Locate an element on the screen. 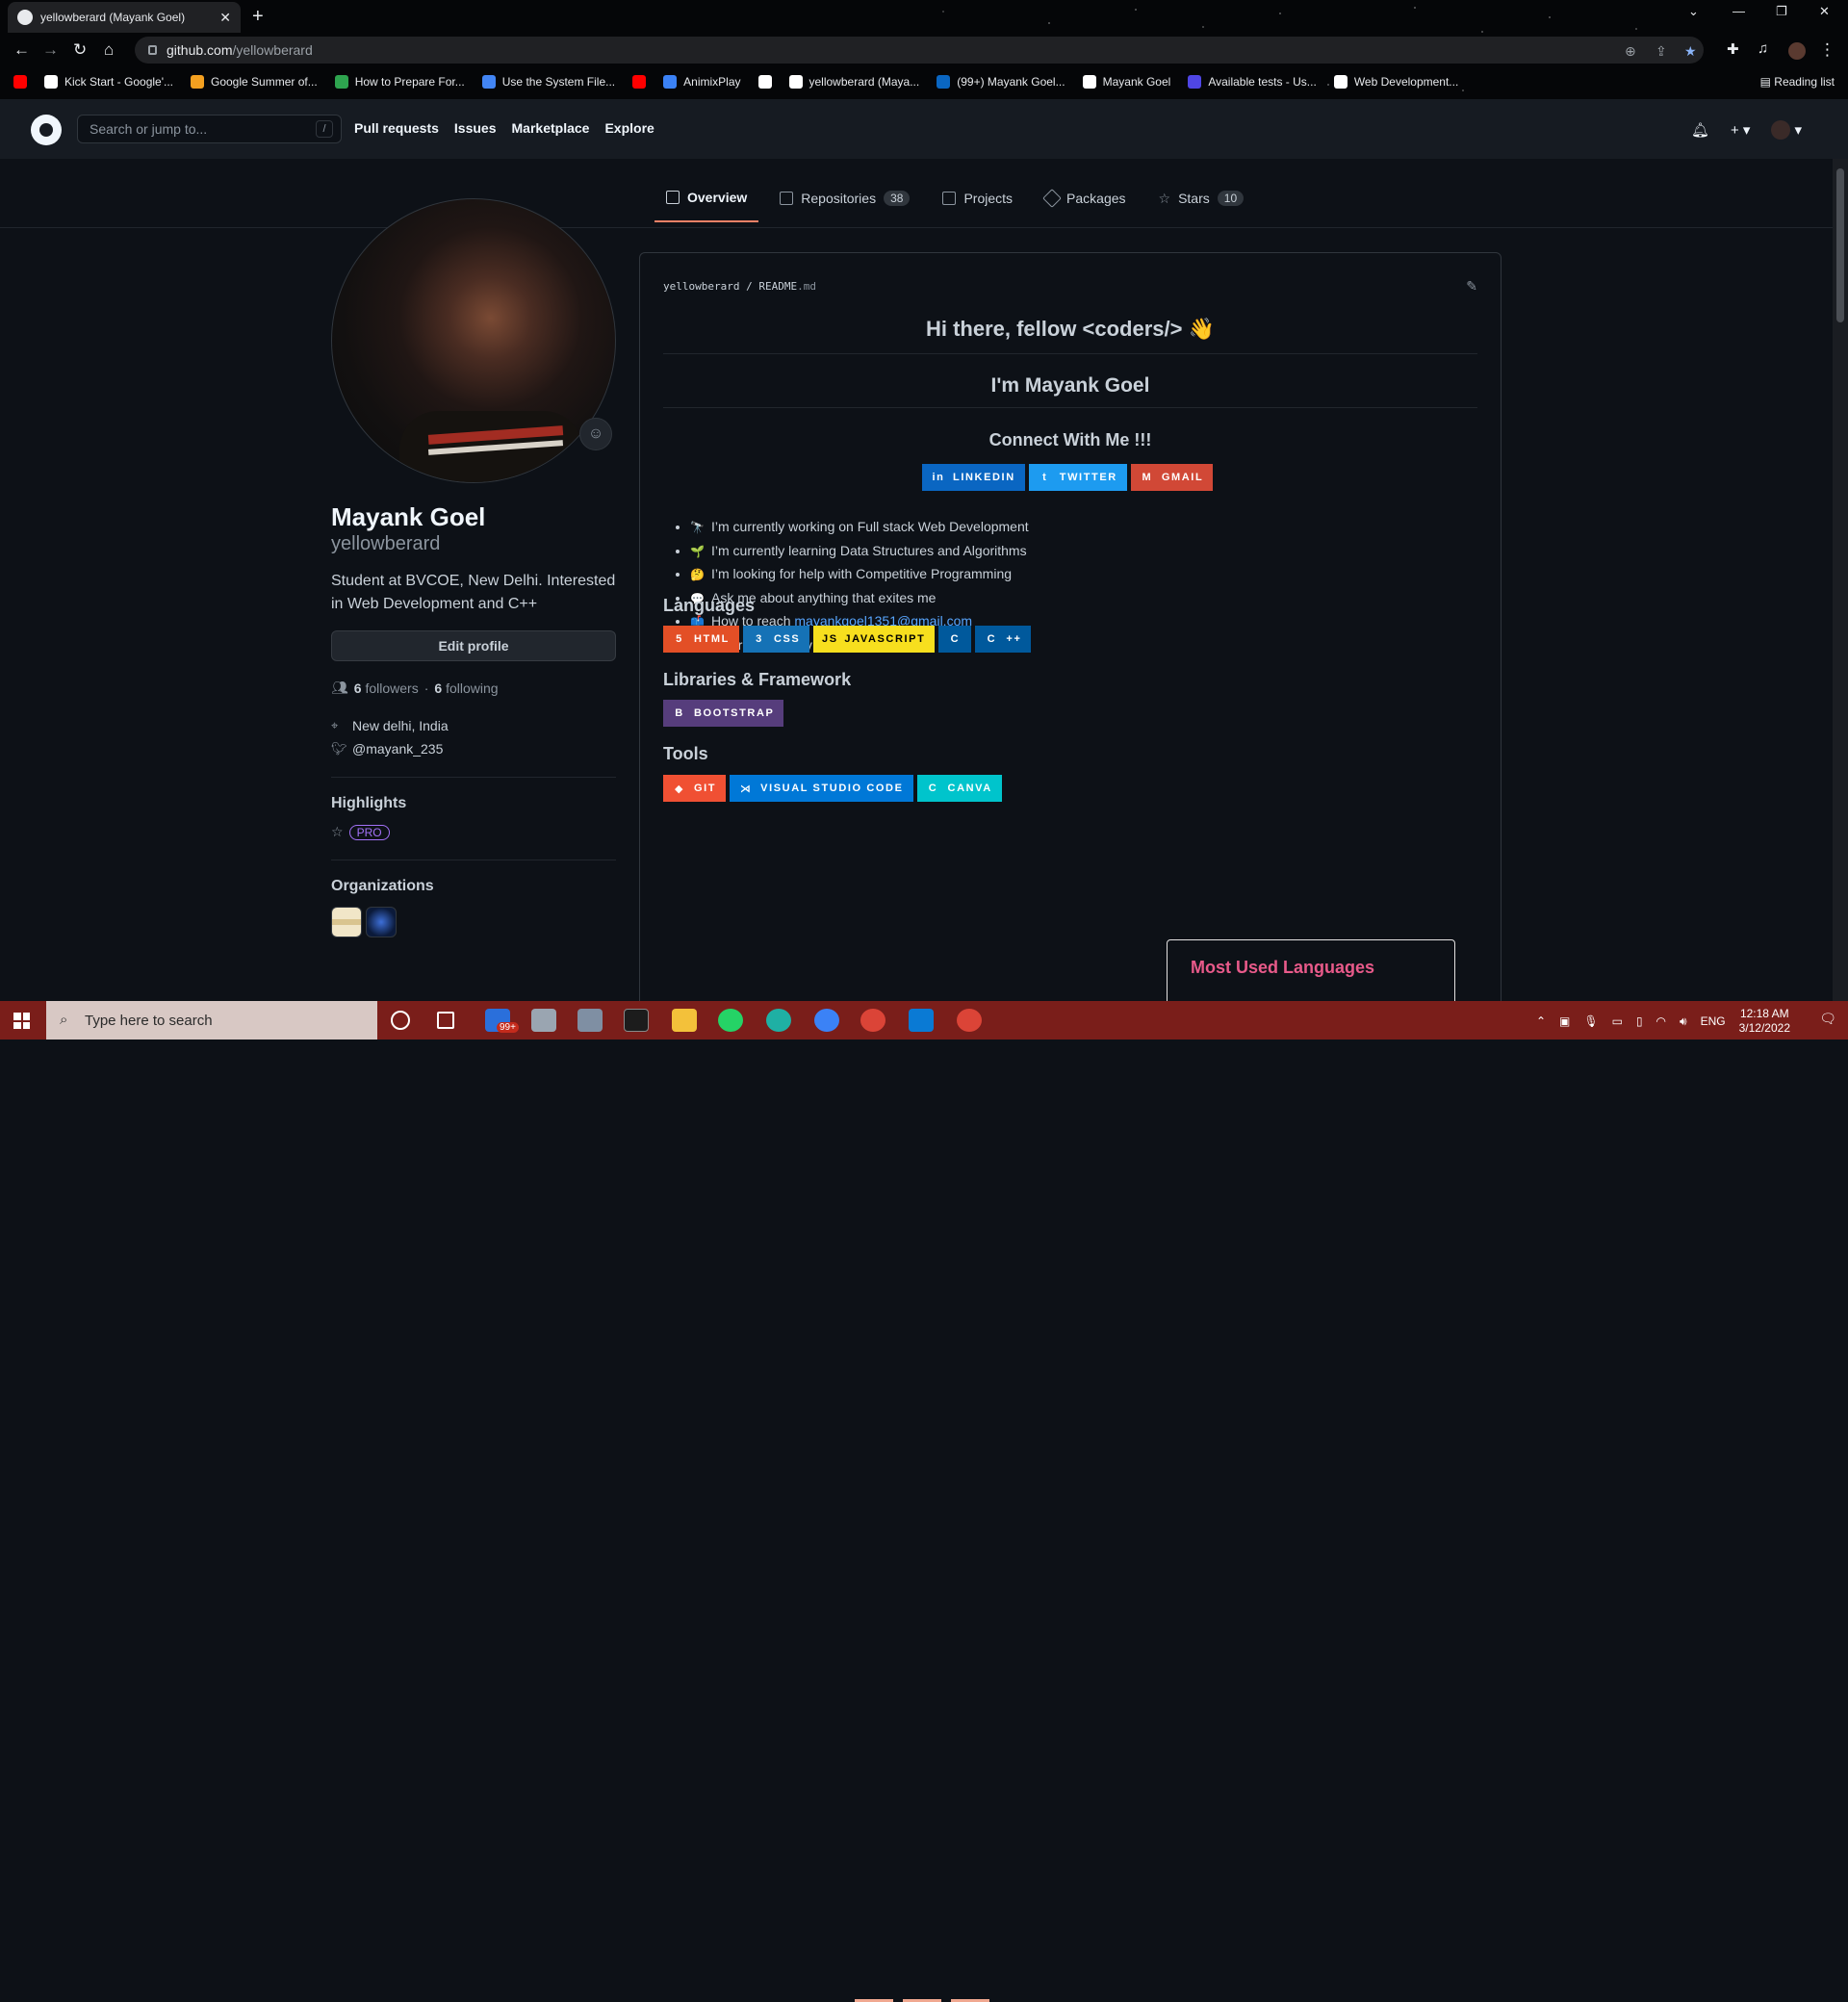  language-badge: C ++ is located at coordinates (1003, 639).